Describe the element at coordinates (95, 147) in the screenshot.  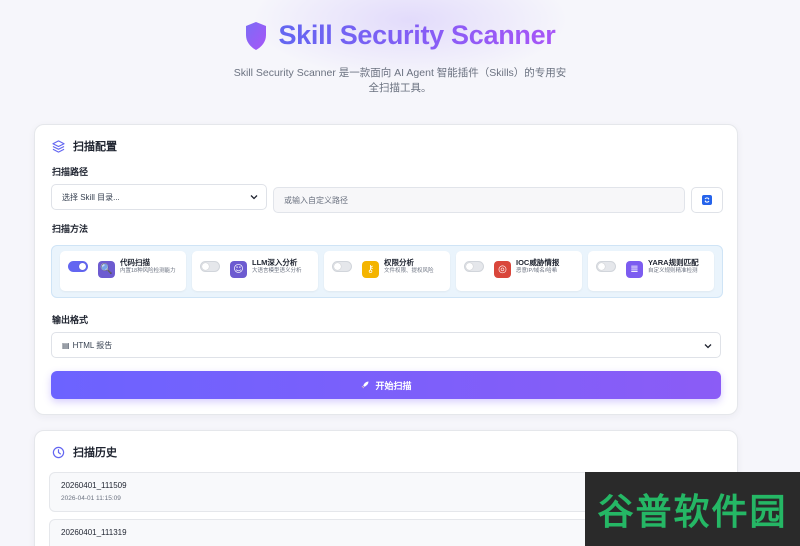
I see `scan-config-title: 扫描配置` at that location.